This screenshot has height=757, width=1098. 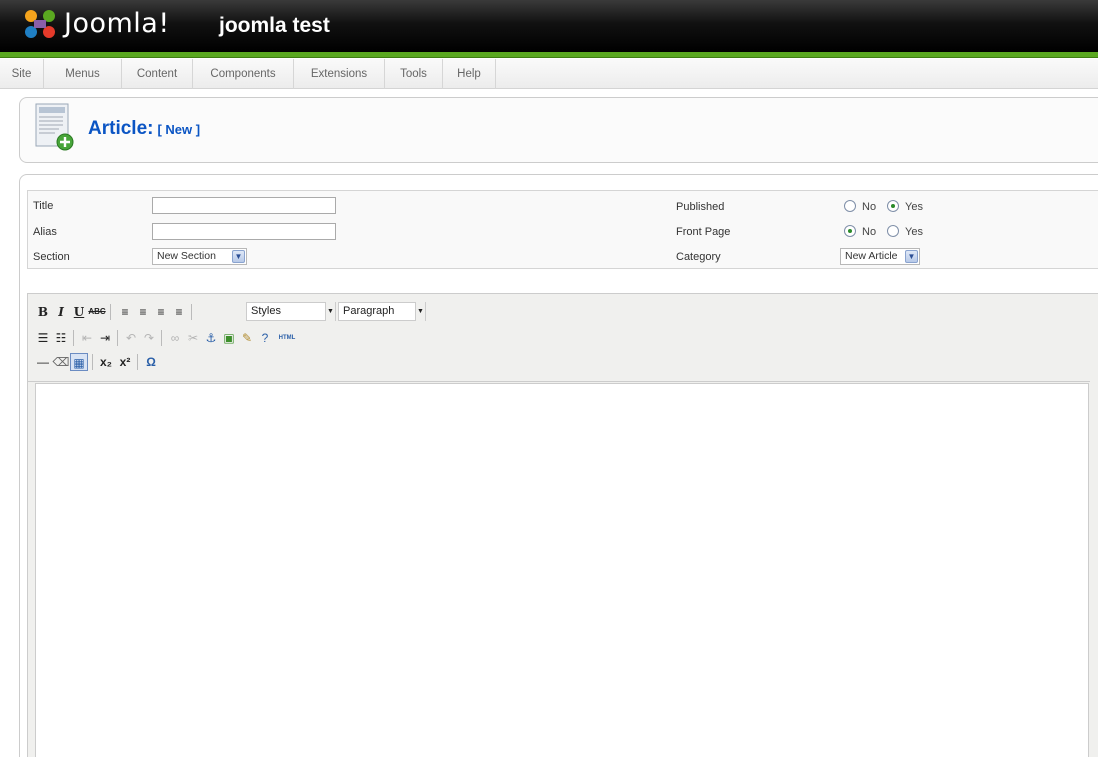 I want to click on numbered-list-button: ☷, so click(x=61, y=338).